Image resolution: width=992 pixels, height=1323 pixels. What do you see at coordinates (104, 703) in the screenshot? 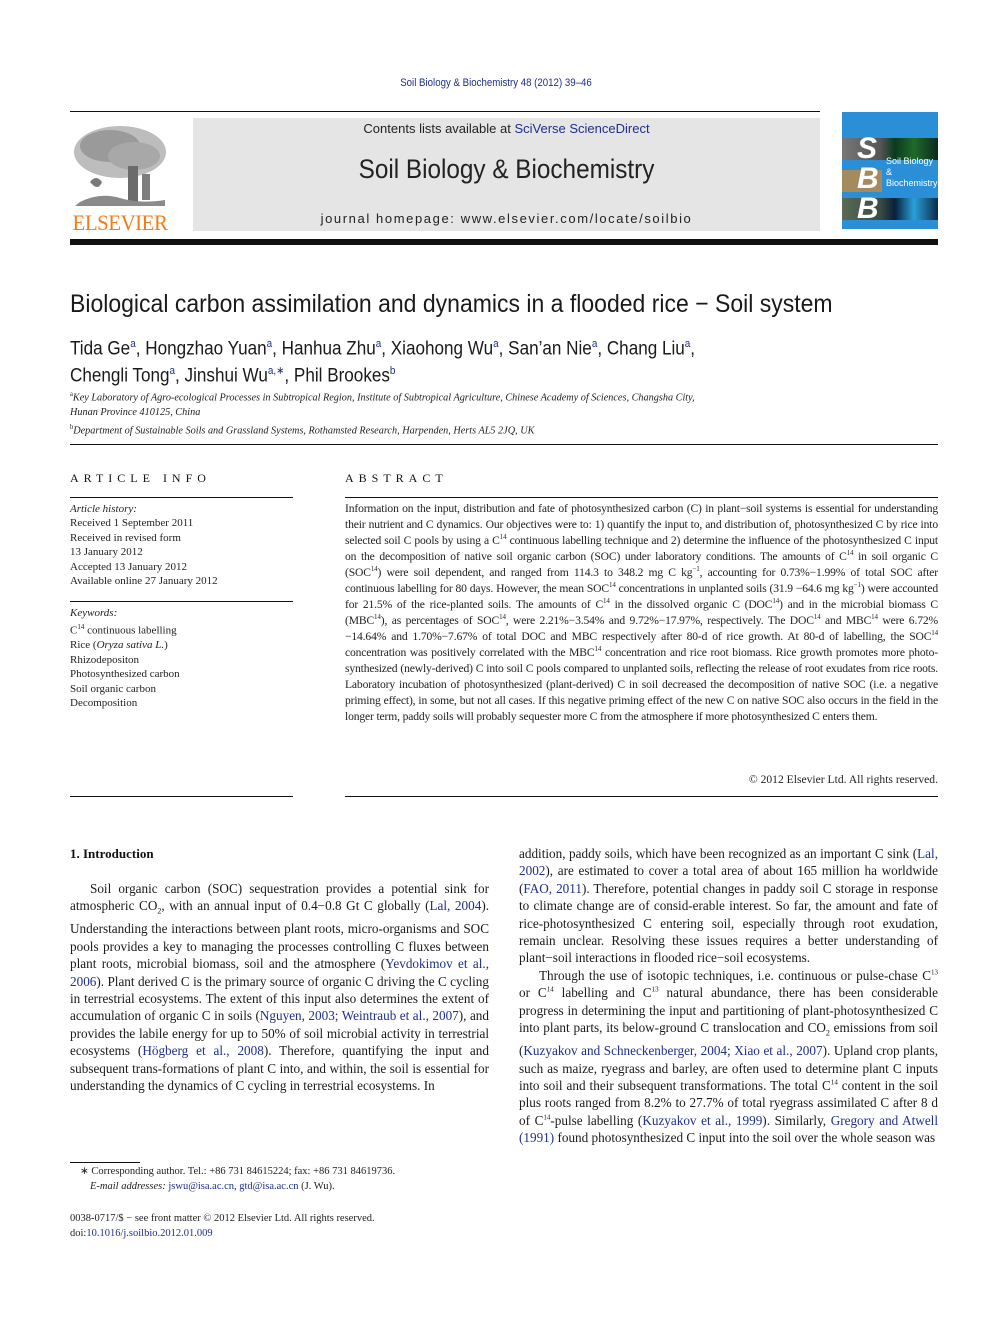
I see `keyword-item: Decomposition` at bounding box center [104, 703].